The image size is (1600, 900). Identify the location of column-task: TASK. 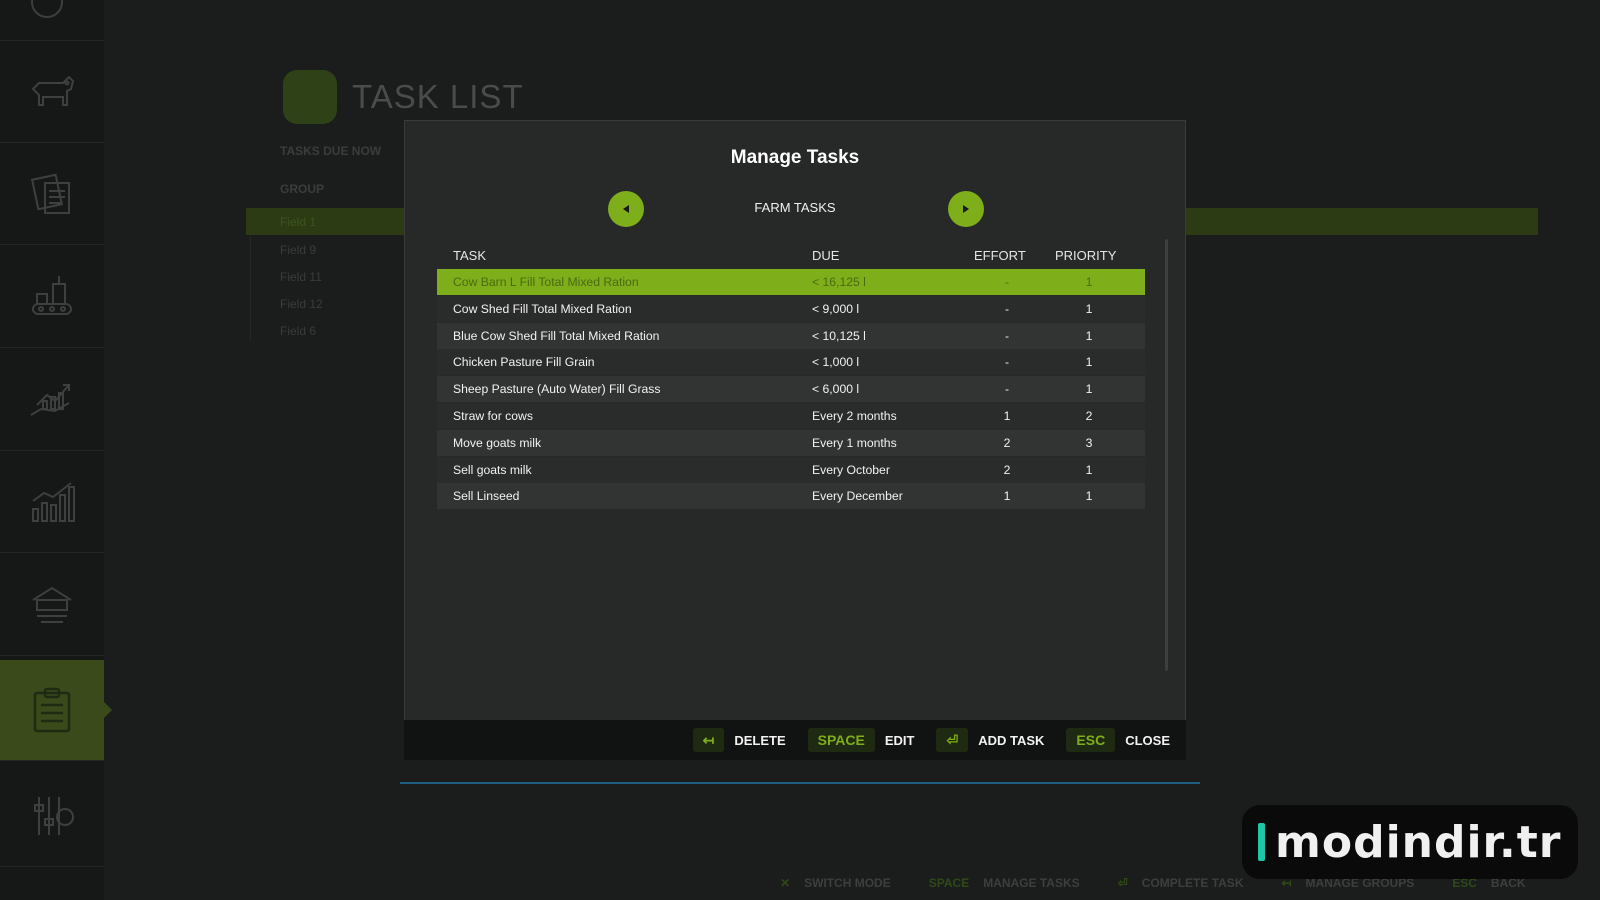
(469, 255).